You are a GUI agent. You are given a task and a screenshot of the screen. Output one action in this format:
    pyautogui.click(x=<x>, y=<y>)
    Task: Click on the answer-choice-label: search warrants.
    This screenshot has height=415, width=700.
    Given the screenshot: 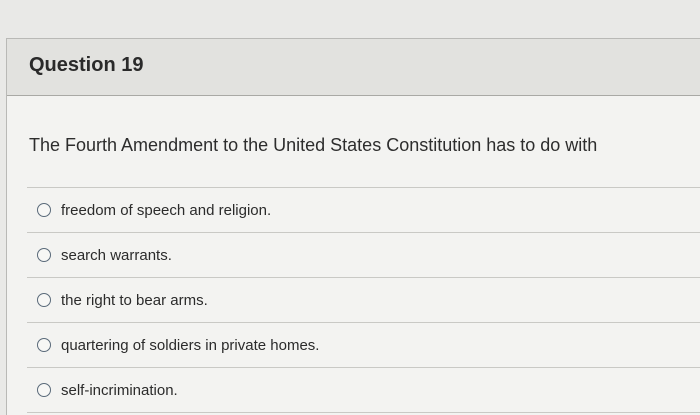 What is the action you would take?
    pyautogui.click(x=116, y=255)
    